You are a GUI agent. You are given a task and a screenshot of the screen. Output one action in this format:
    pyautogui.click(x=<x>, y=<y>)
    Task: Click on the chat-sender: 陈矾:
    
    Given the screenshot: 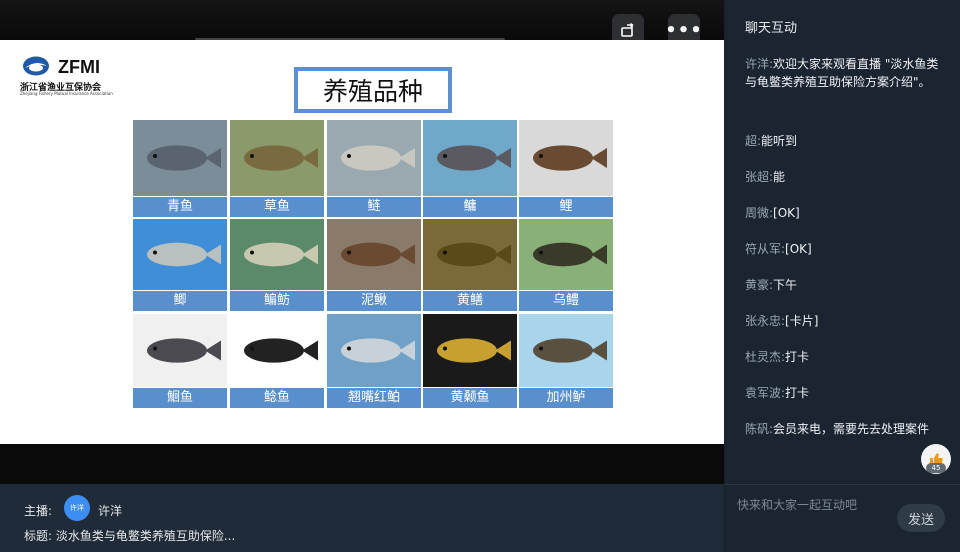 What is the action you would take?
    pyautogui.click(x=759, y=429)
    